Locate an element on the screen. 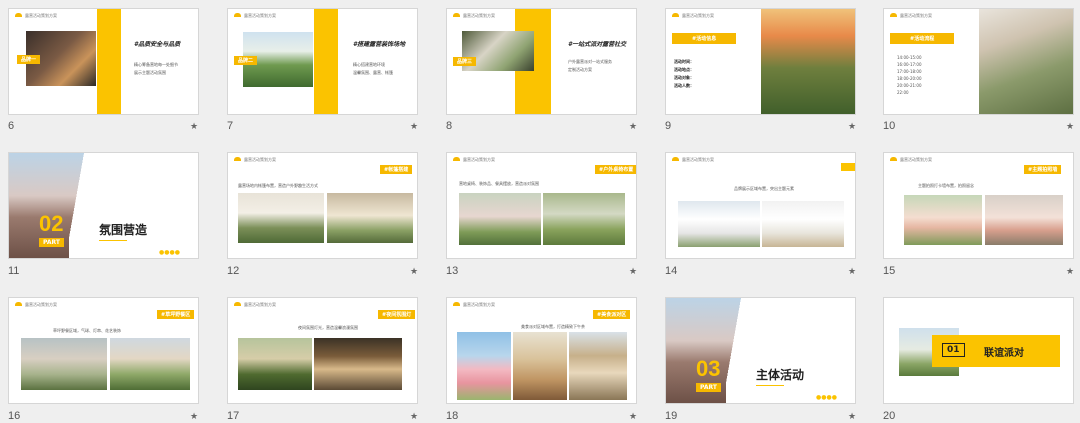 Image resolution: width=1080 pixels, height=423 pixels. slide-text: 美食派对区域布置，打造精致下午茶 is located at coordinates (553, 326).